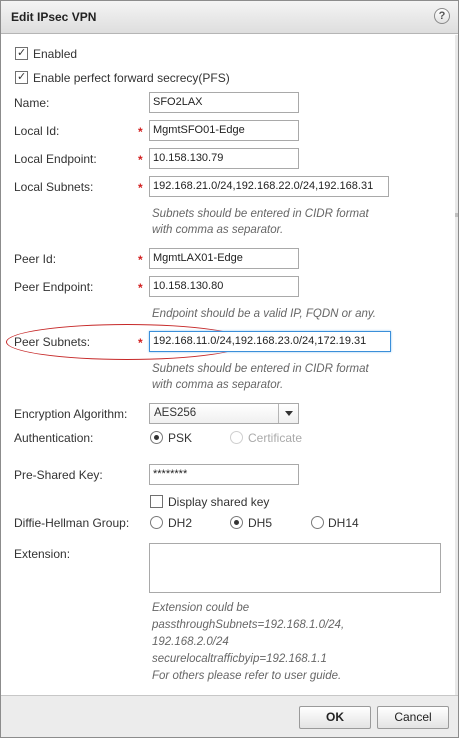  What do you see at coordinates (236, 437) in the screenshot?
I see `certificate-radio` at bounding box center [236, 437].